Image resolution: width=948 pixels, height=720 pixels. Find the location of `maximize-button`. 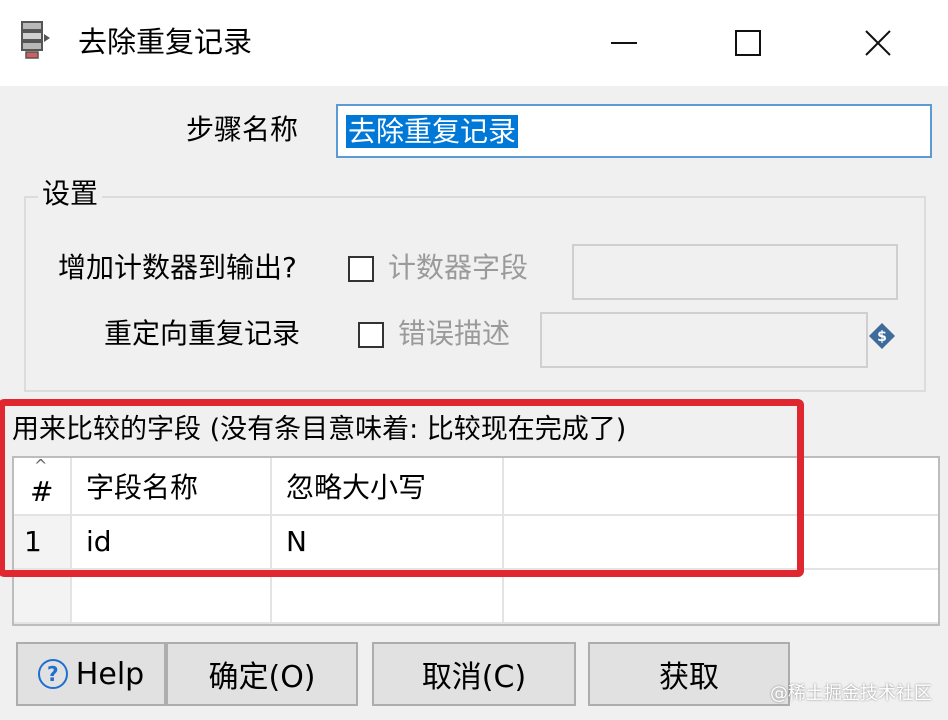

maximize-button is located at coordinates (748, 43).